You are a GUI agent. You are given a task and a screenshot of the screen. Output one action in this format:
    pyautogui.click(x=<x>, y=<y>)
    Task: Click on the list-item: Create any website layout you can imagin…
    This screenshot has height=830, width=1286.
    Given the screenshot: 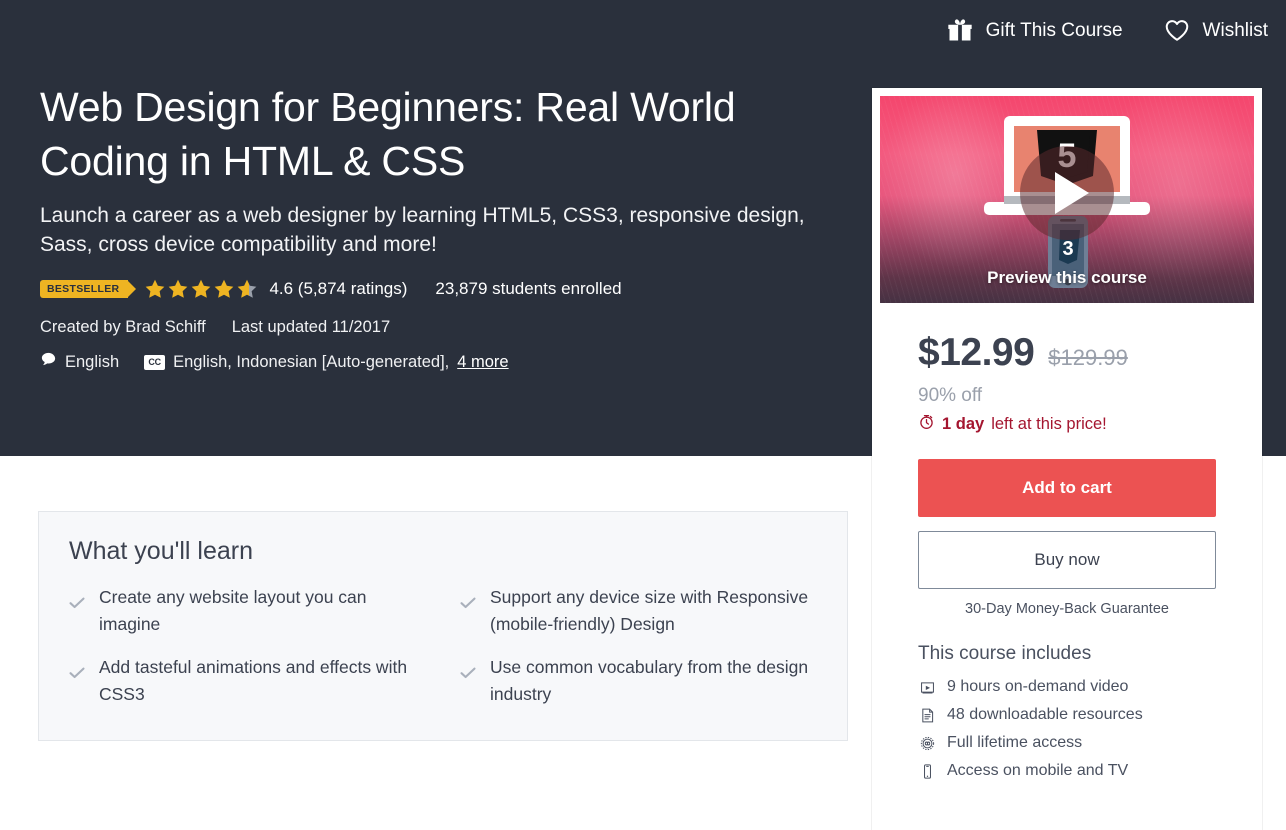 What is the action you would take?
    pyautogui.click(x=247, y=611)
    